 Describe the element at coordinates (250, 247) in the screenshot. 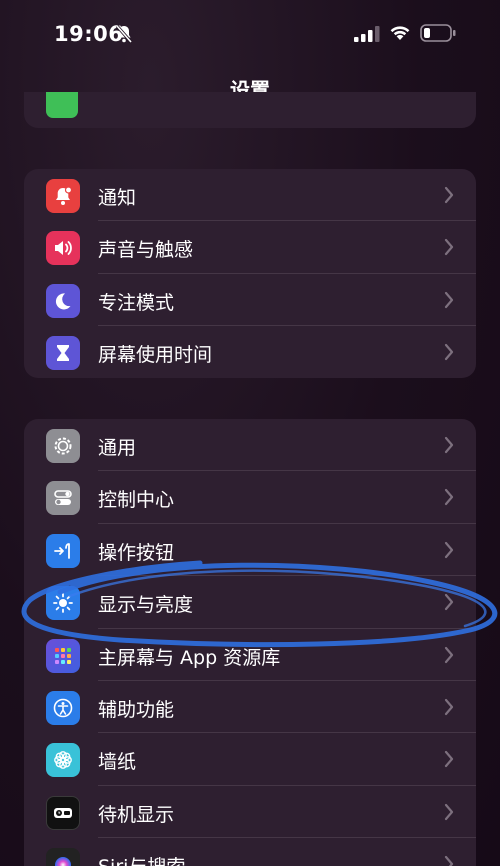

I see `settings-row-sounds: 声音与触感` at that location.